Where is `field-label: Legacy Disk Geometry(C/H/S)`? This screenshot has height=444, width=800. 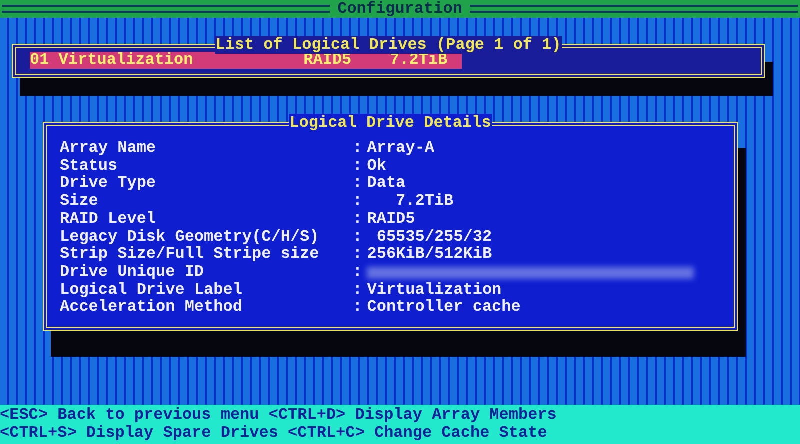
field-label: Legacy Disk Geometry(C/H/S) is located at coordinates (190, 237).